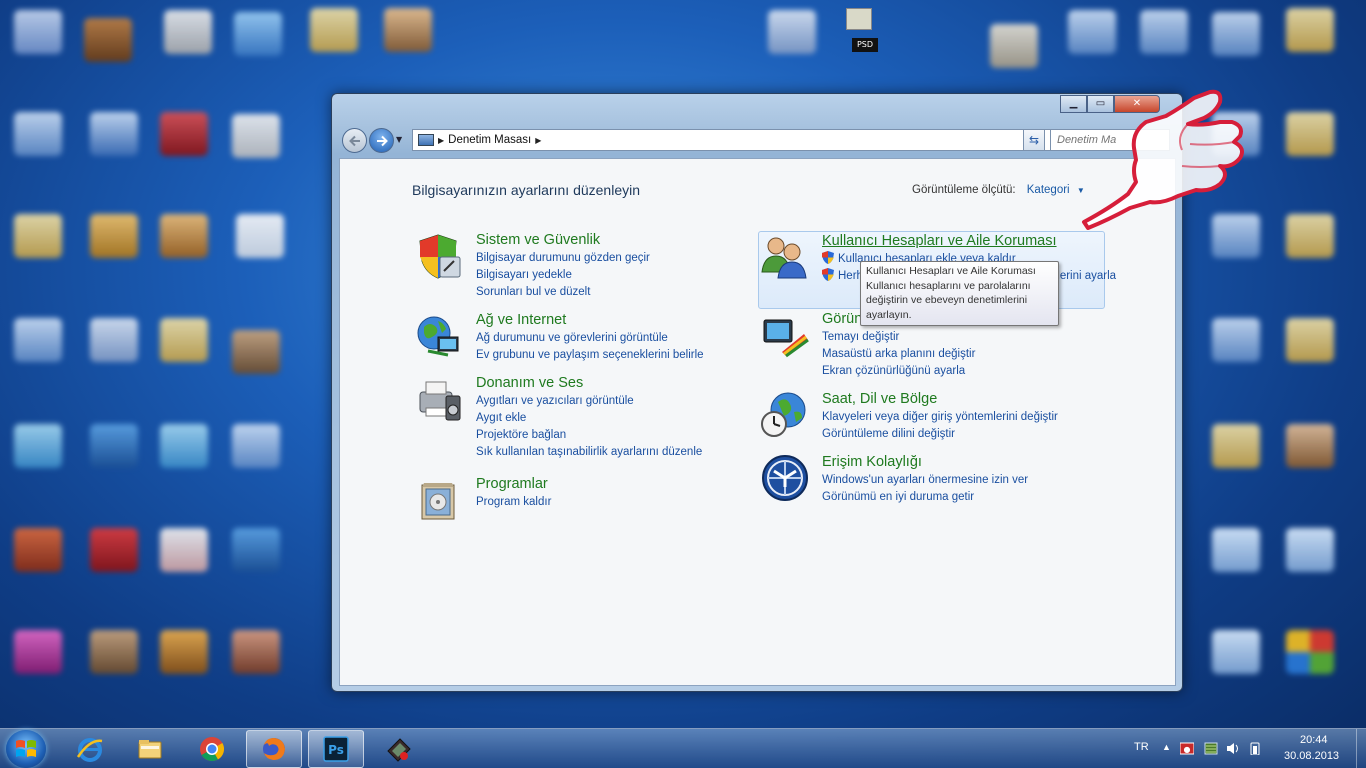 The image size is (1366, 768). I want to click on category-link: Ağ durumunu ve görevlerini görüntüle, so click(641, 338).